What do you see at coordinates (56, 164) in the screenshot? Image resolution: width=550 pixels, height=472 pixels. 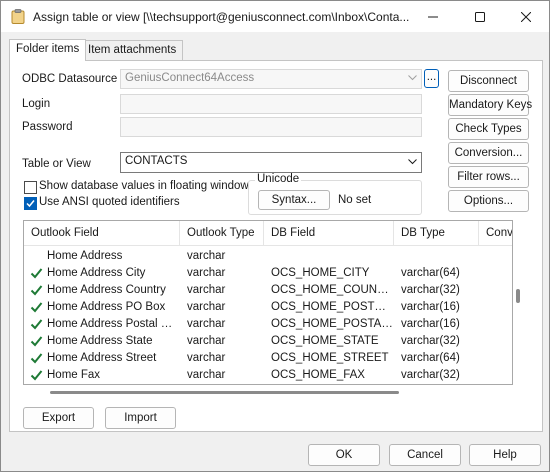 I see `table-or-view-label: Table or View` at bounding box center [56, 164].